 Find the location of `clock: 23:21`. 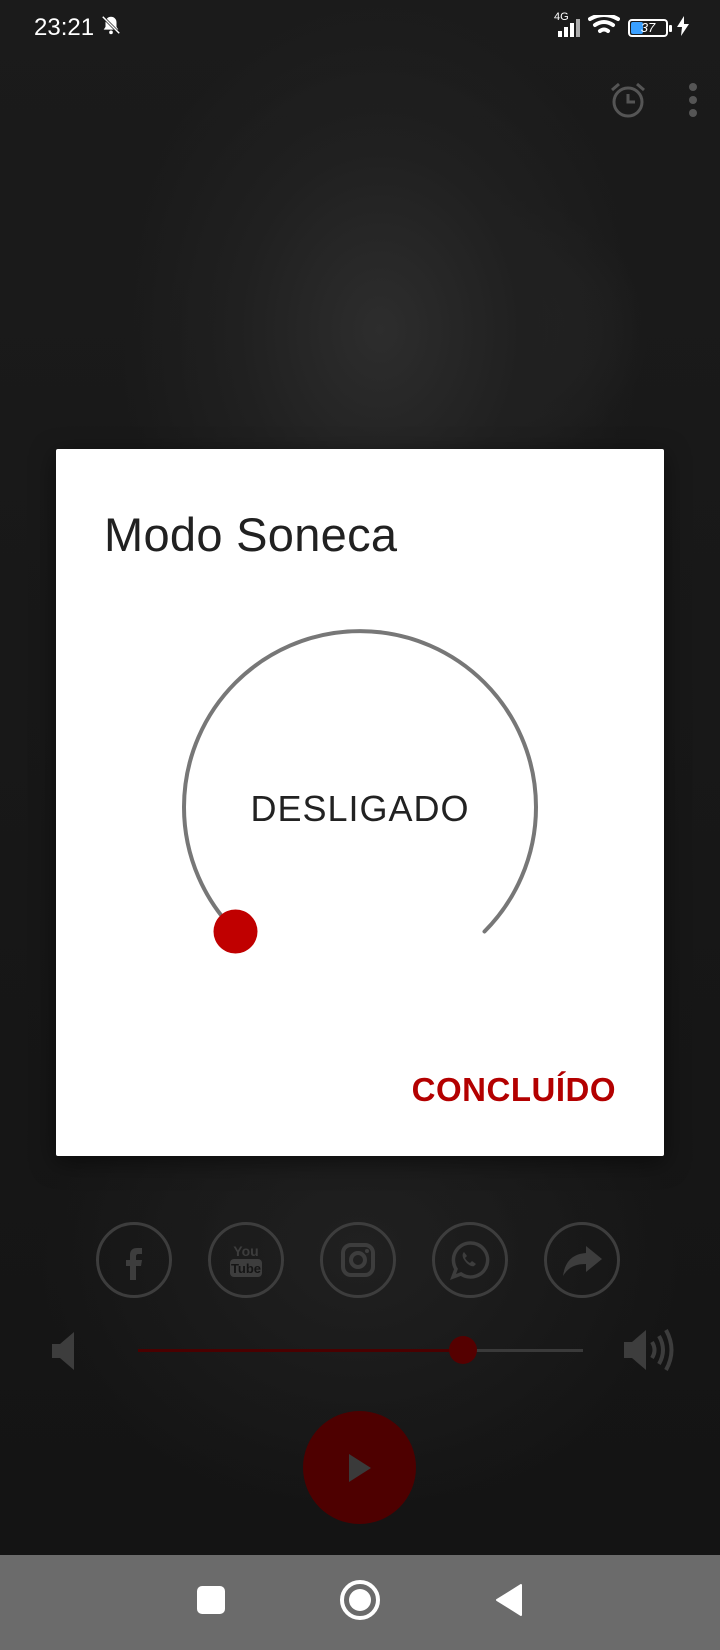

clock: 23:21 is located at coordinates (64, 27).